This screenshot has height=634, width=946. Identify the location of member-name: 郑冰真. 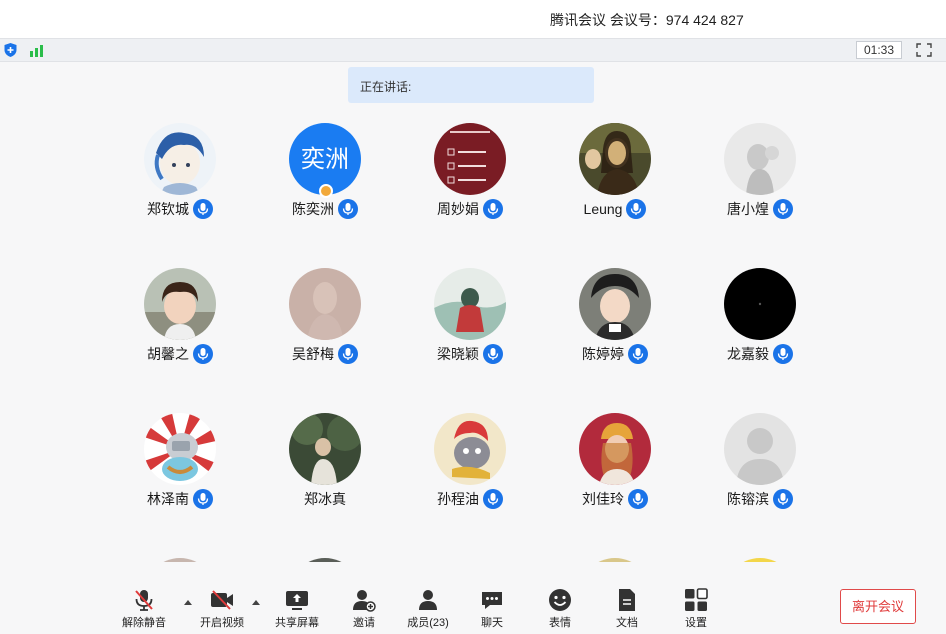
(325, 499).